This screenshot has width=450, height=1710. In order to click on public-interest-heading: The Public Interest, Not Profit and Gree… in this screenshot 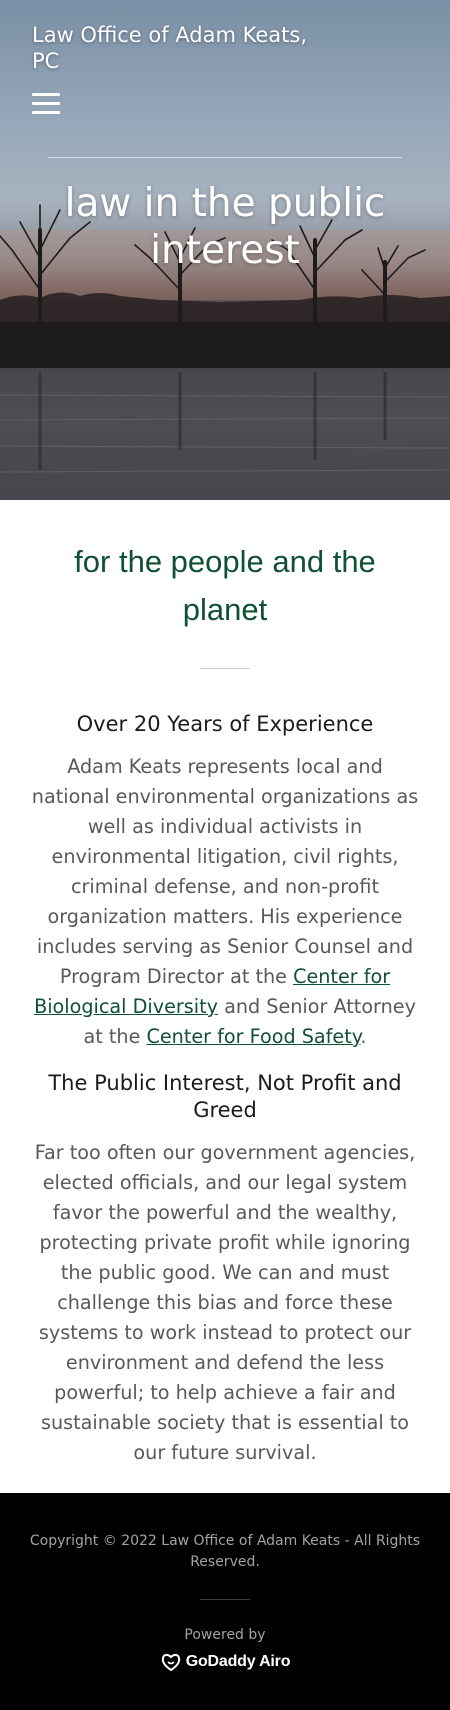, I will do `click(225, 1096)`.